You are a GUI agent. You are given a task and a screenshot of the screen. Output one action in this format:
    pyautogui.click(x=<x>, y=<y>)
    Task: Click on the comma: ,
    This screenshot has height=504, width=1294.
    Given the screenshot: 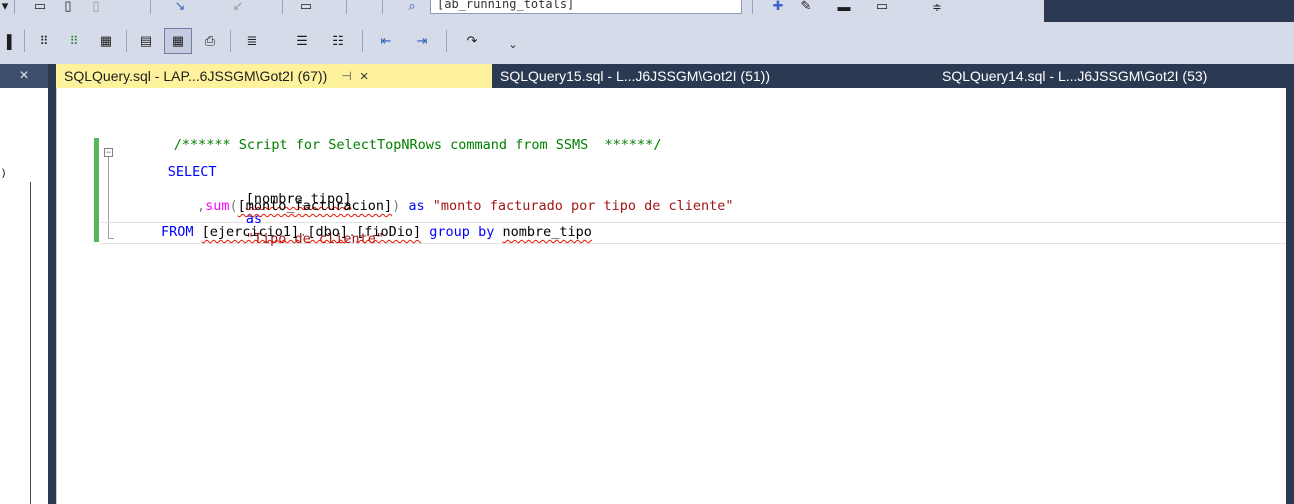 What is the action you would take?
    pyautogui.click(x=201, y=206)
    